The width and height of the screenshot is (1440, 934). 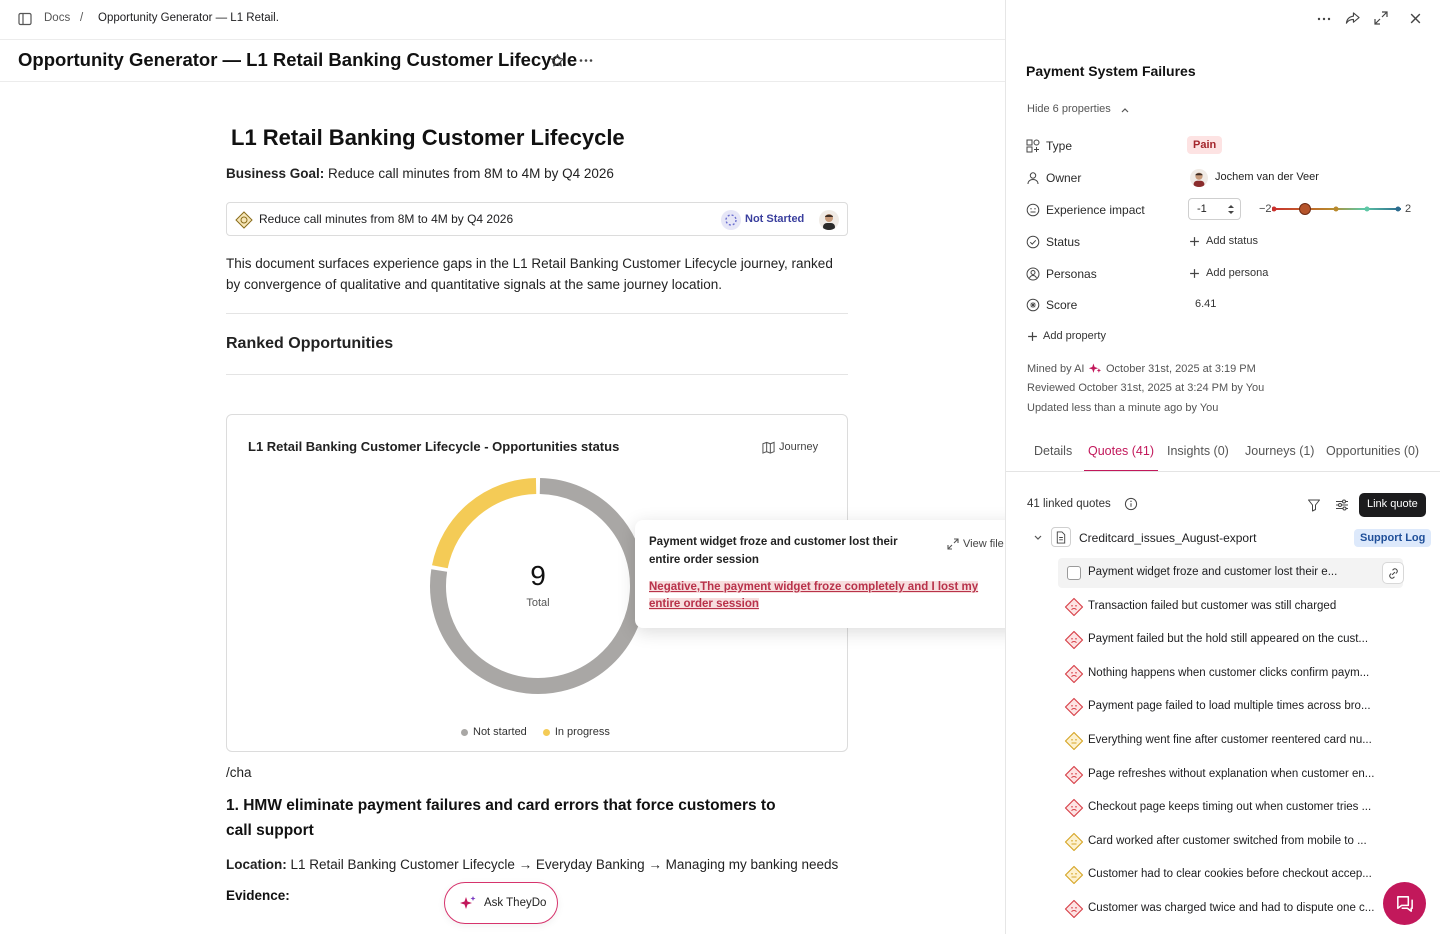 I want to click on star-icon, so click(x=557, y=60).